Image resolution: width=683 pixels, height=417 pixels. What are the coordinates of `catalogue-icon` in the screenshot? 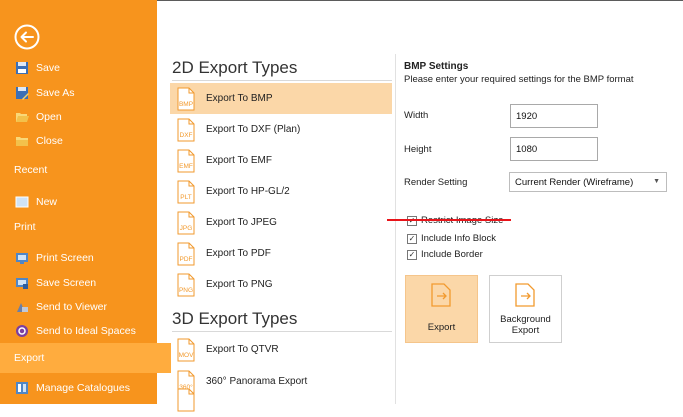 It's located at (22, 388).